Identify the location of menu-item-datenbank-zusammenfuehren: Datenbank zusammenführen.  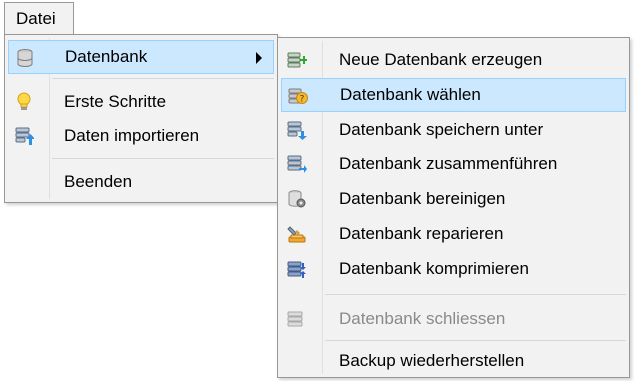
(453, 164).